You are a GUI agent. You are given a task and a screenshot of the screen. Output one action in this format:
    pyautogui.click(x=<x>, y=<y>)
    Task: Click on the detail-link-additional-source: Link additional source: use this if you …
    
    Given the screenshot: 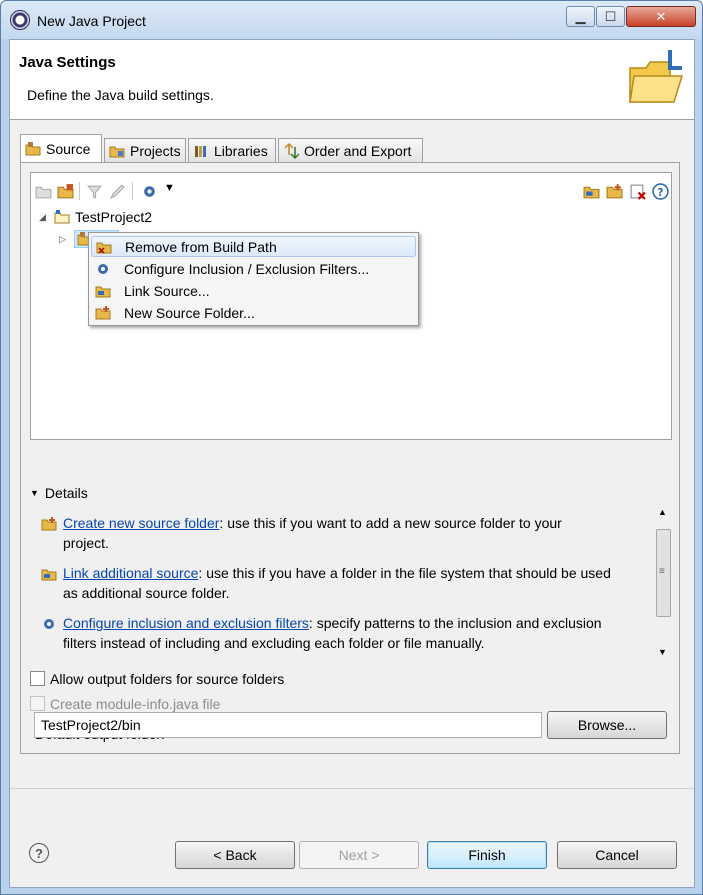 What is the action you would take?
    pyautogui.click(x=326, y=583)
    